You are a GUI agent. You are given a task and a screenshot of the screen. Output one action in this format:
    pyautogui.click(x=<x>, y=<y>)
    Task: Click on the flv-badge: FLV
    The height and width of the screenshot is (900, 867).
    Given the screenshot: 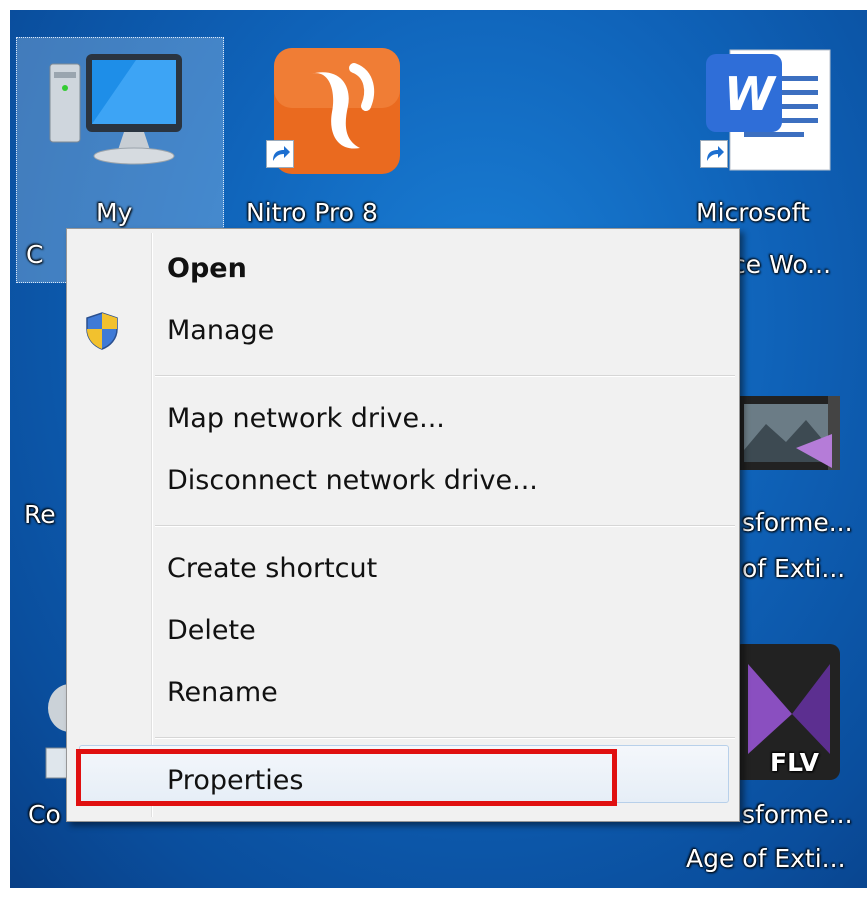 What is the action you would take?
    pyautogui.click(x=794, y=762)
    